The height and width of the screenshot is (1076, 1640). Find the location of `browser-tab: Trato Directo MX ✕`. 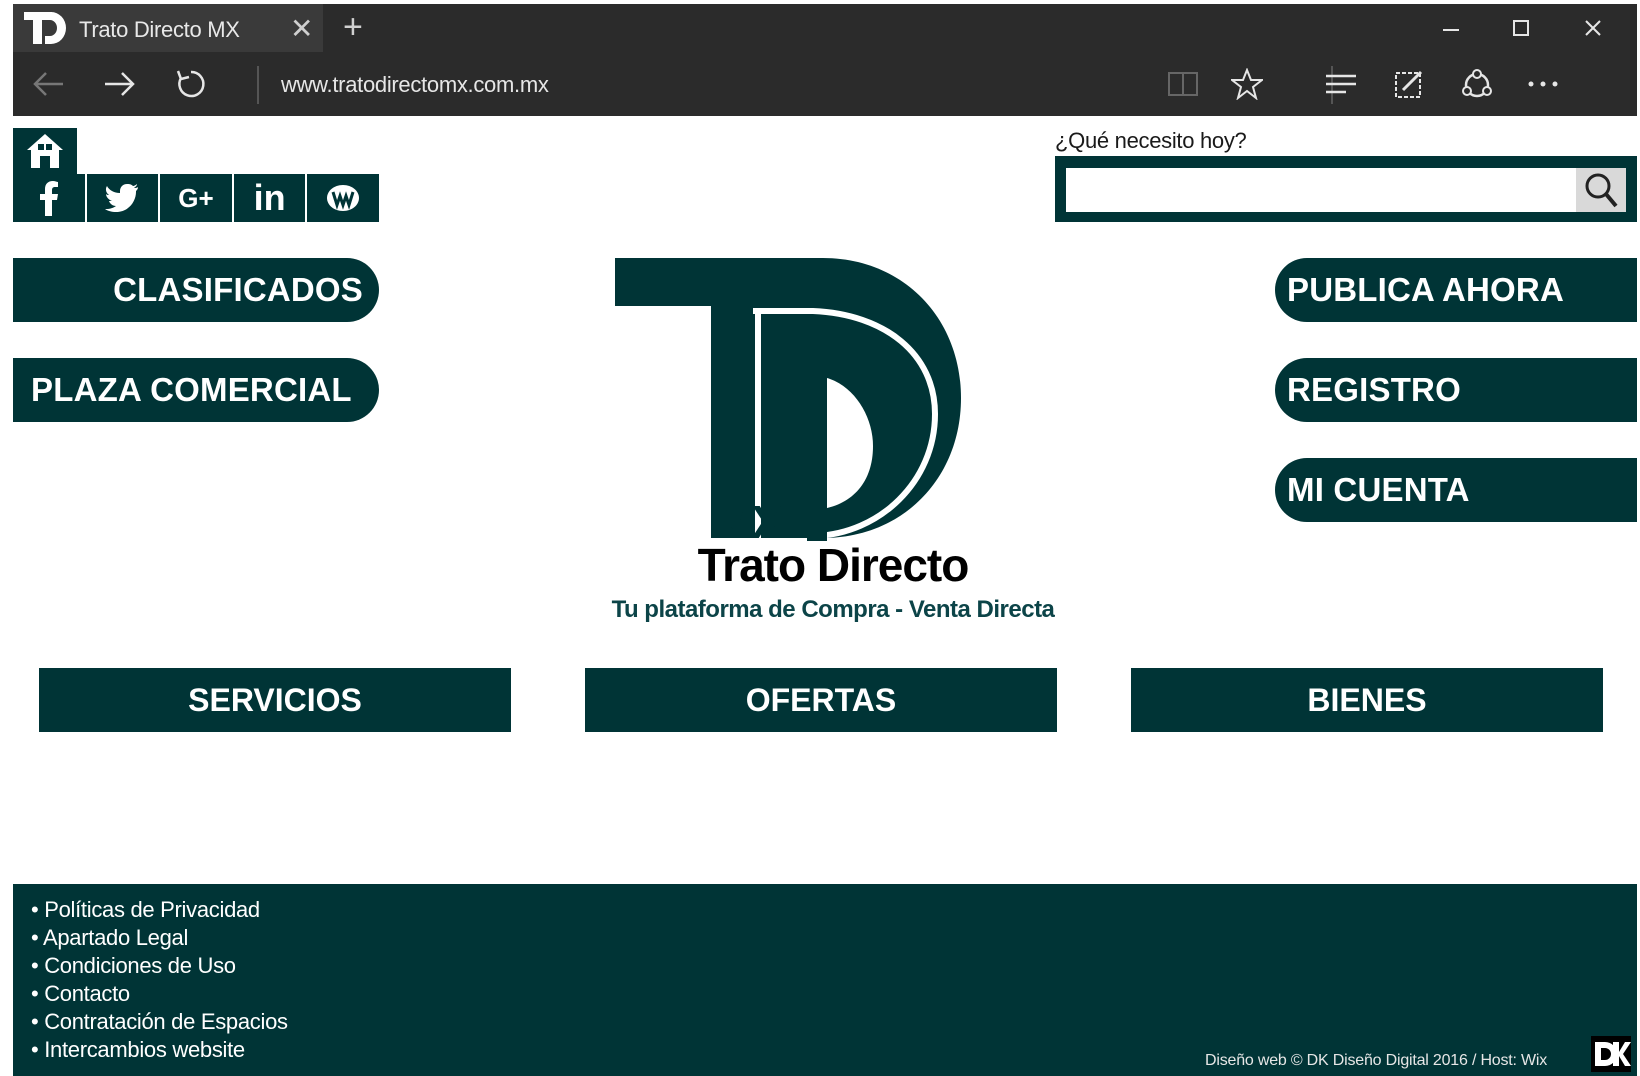

browser-tab: Trato Directo MX ✕ is located at coordinates (168, 28).